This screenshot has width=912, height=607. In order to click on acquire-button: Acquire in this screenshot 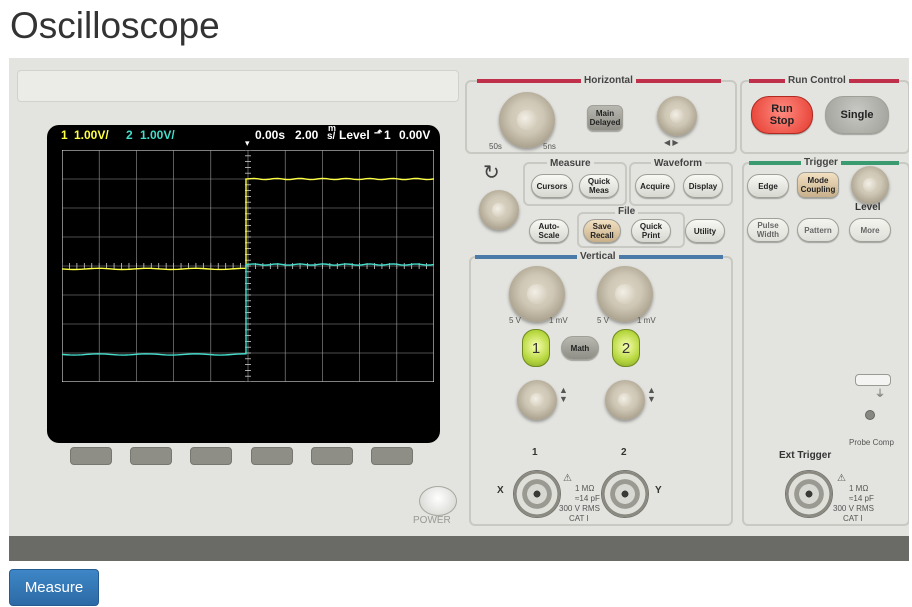, I will do `click(655, 186)`.